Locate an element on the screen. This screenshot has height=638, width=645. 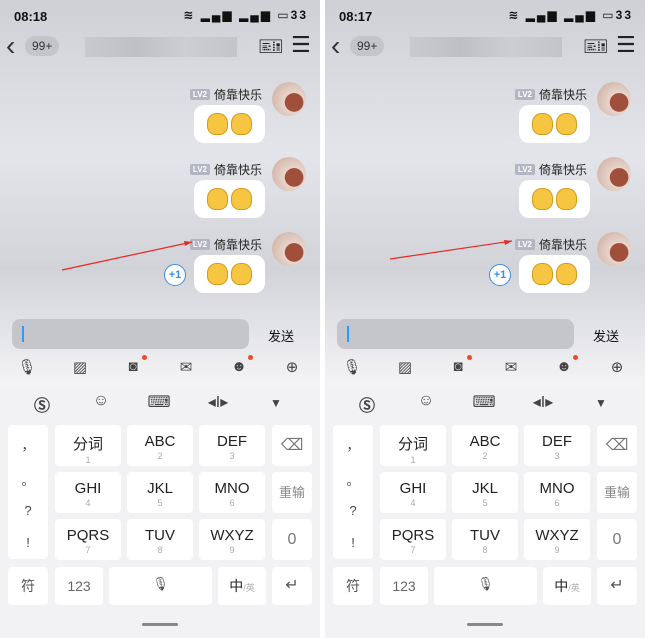
key-label: GHI is located at coordinates (88, 488).